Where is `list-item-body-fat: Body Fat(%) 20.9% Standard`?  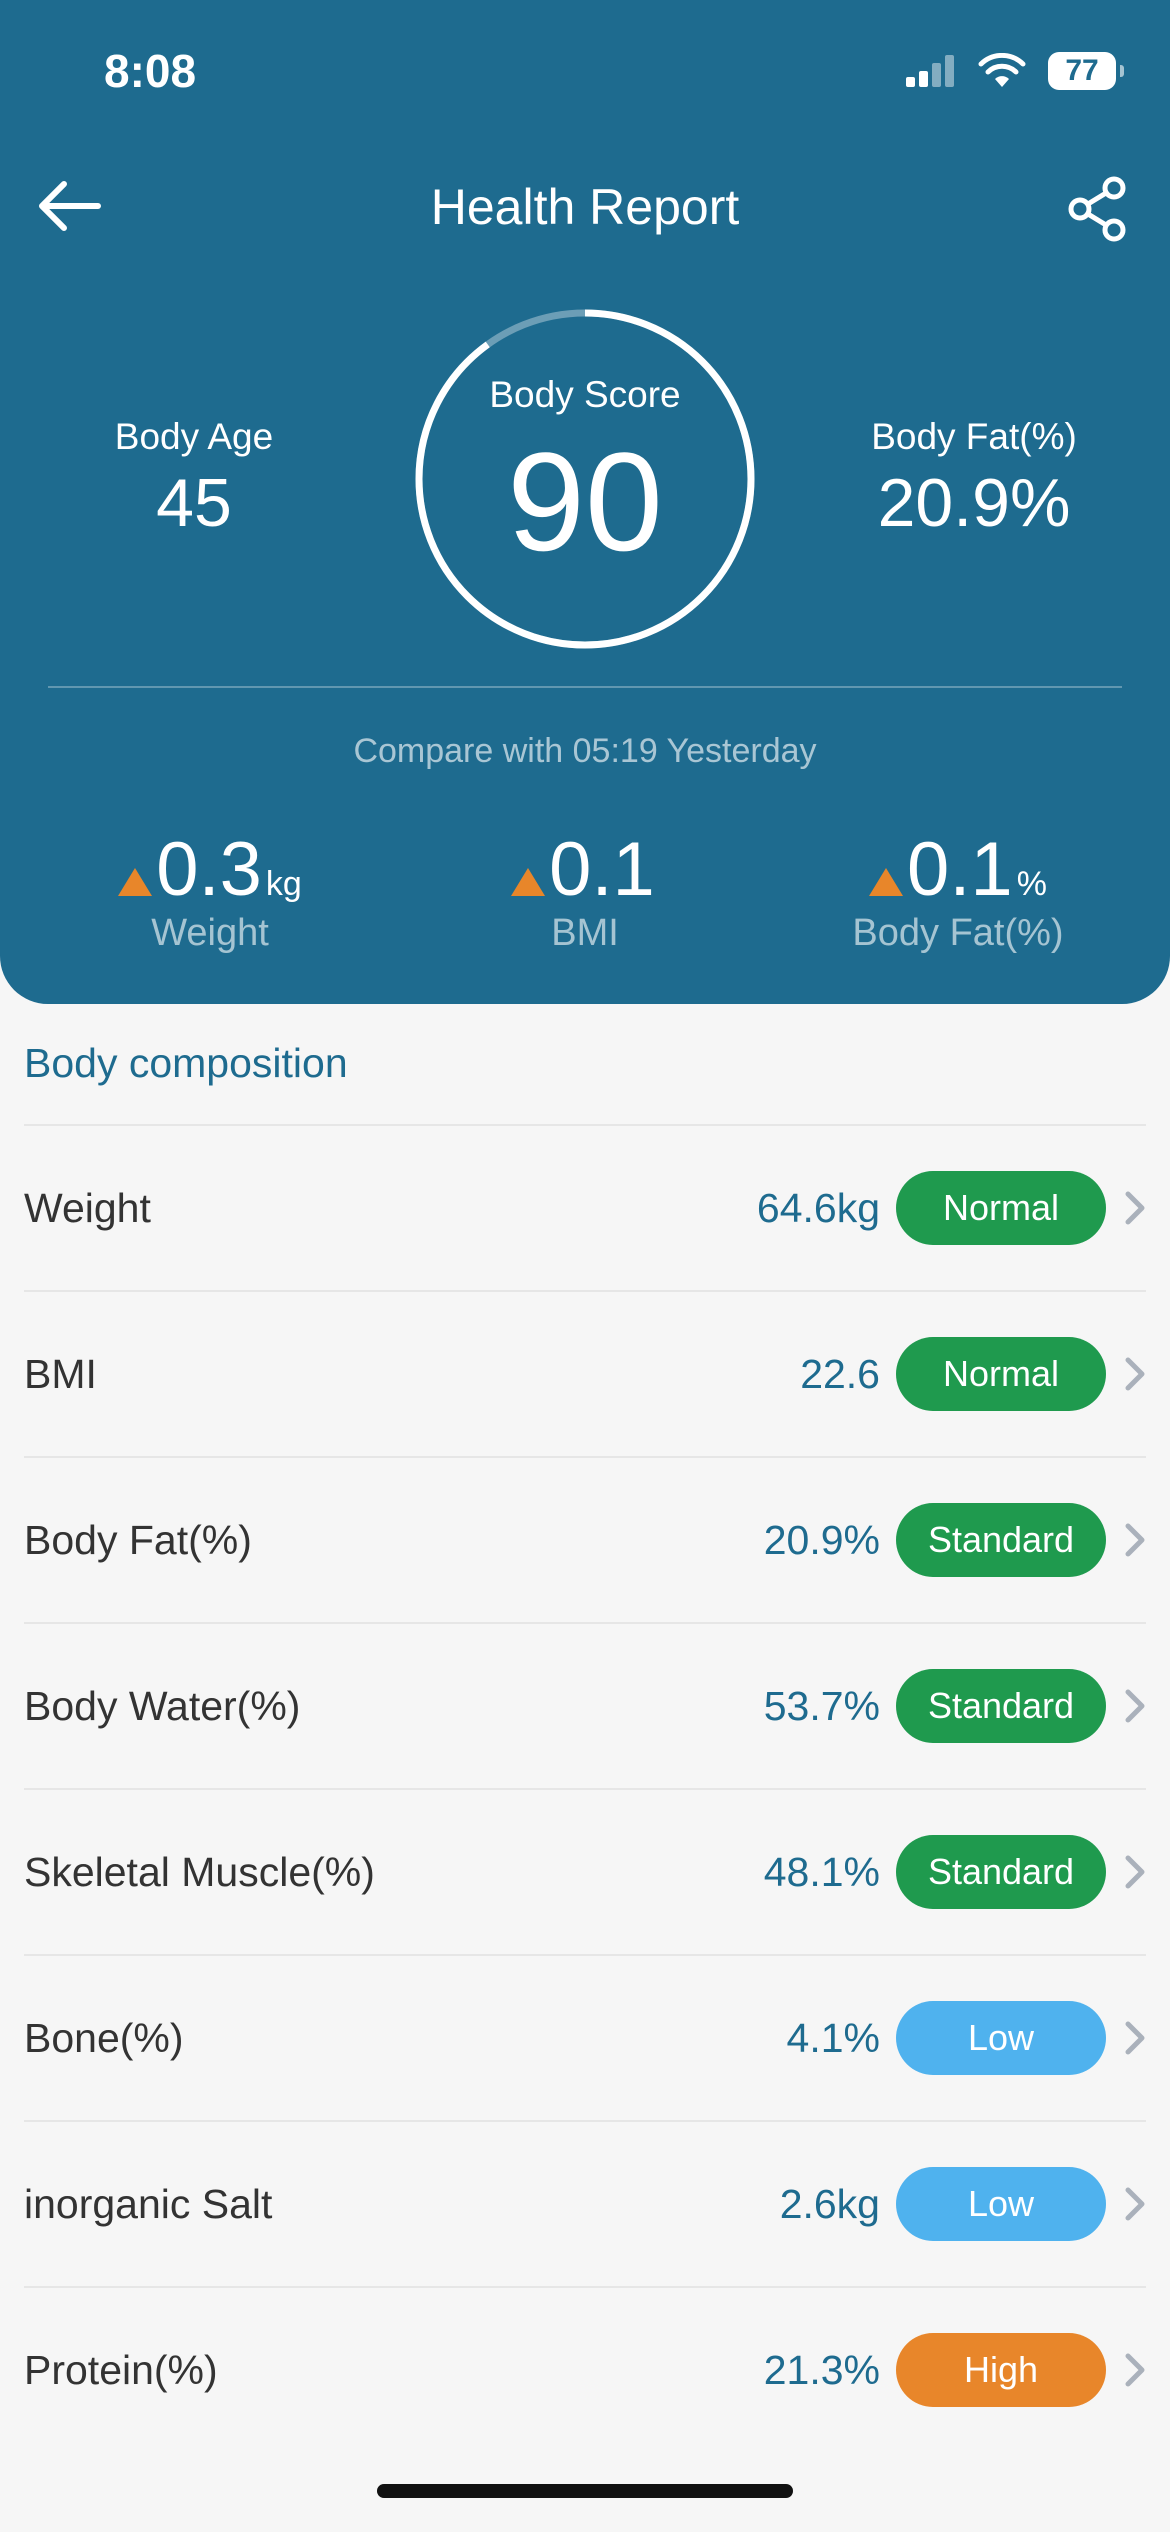
list-item-body-fat: Body Fat(%) 20.9% Standard is located at coordinates (585, 1539).